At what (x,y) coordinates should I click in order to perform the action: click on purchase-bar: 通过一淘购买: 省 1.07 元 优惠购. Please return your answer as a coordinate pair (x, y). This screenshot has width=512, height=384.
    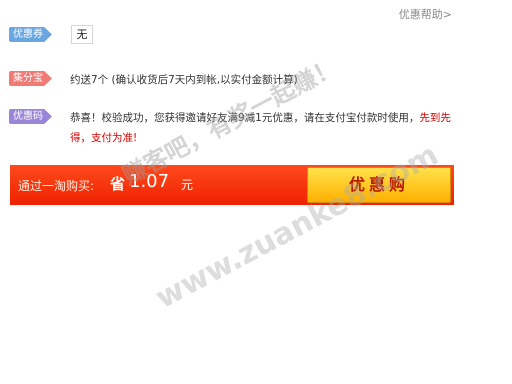
    Looking at the image, I should click on (232, 185).